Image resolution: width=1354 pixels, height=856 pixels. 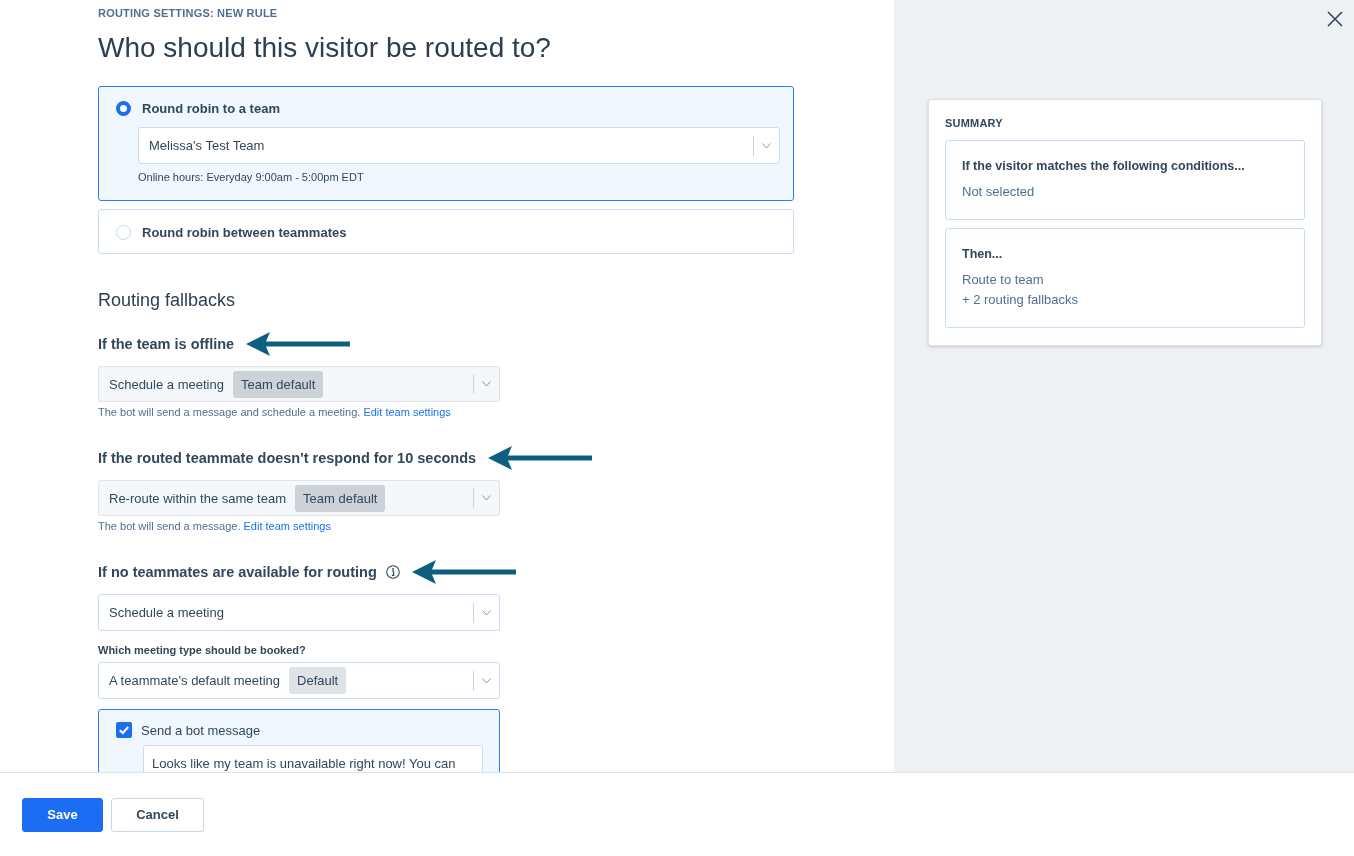 I want to click on fallback-heading: If the team is offline, so click(x=166, y=344).